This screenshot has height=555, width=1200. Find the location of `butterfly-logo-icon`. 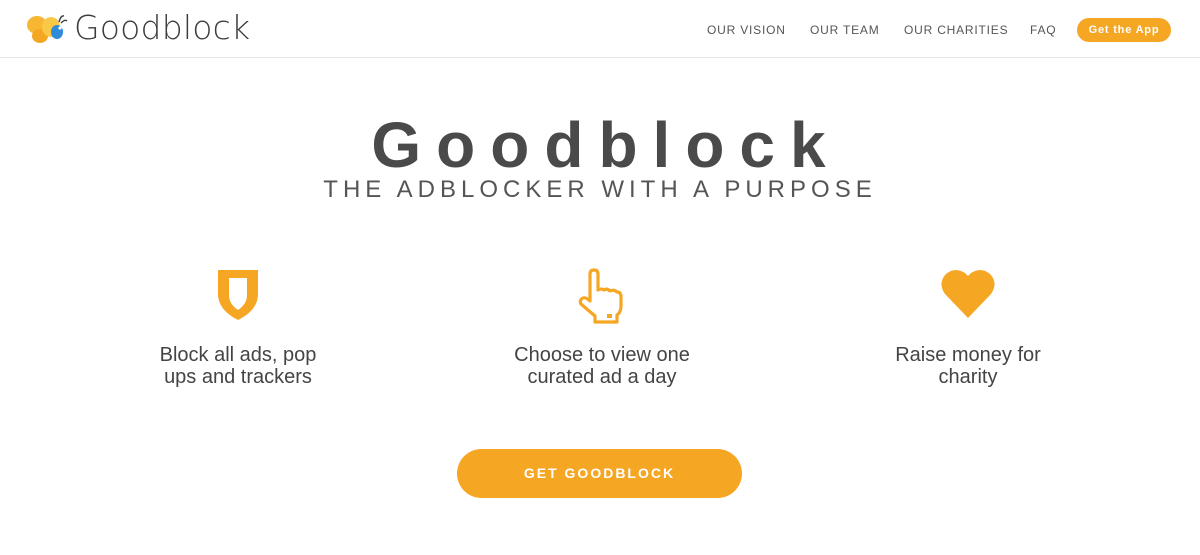

butterfly-logo-icon is located at coordinates (47, 29).